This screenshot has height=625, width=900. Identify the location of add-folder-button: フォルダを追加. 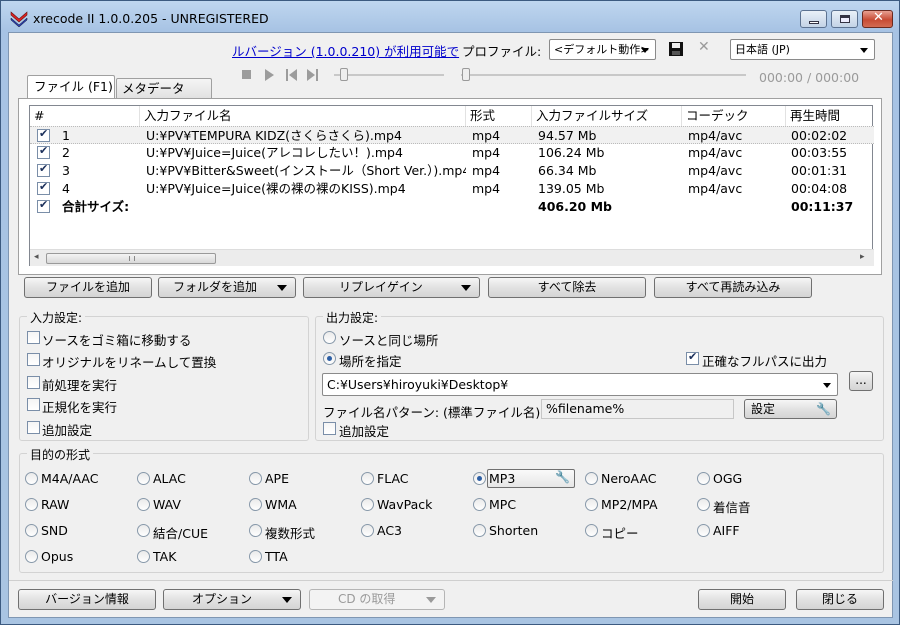
(227, 287).